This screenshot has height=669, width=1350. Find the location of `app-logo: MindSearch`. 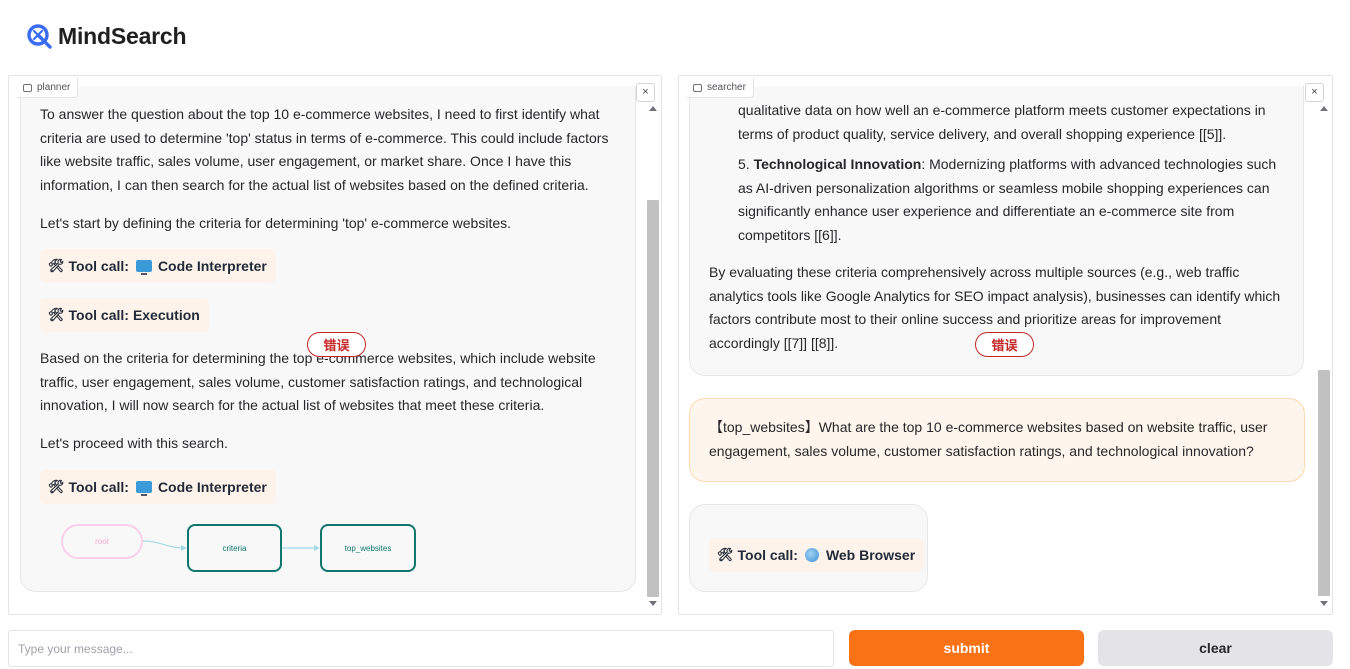

app-logo: MindSearch is located at coordinates (106, 36).